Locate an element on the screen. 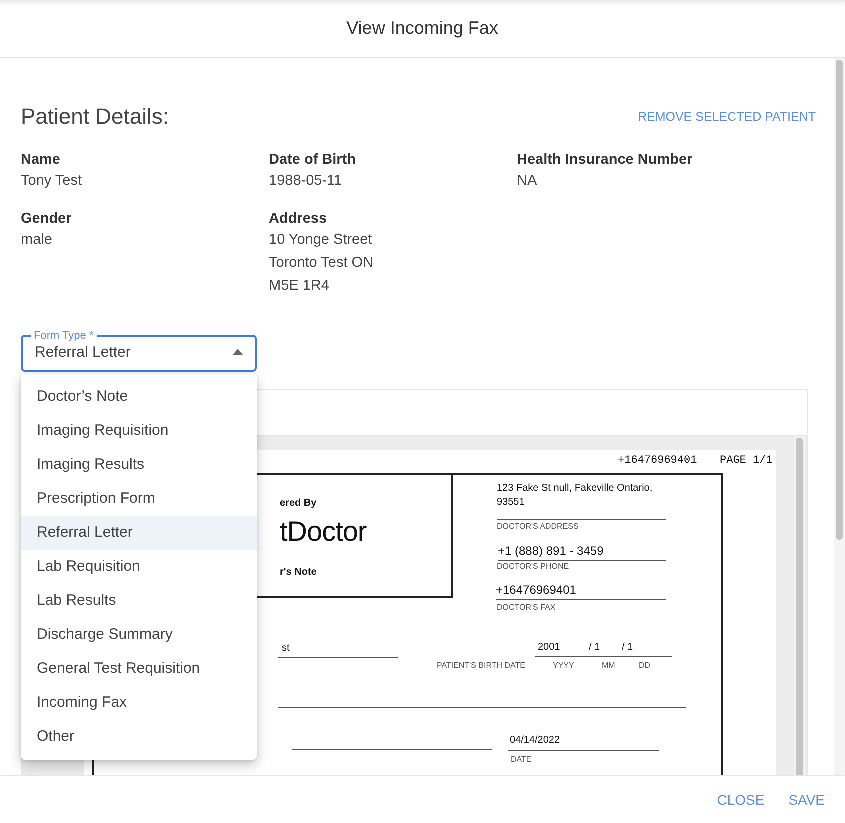 This screenshot has width=845, height=823. menu-option: Doctor’s Note is located at coordinates (139, 397).